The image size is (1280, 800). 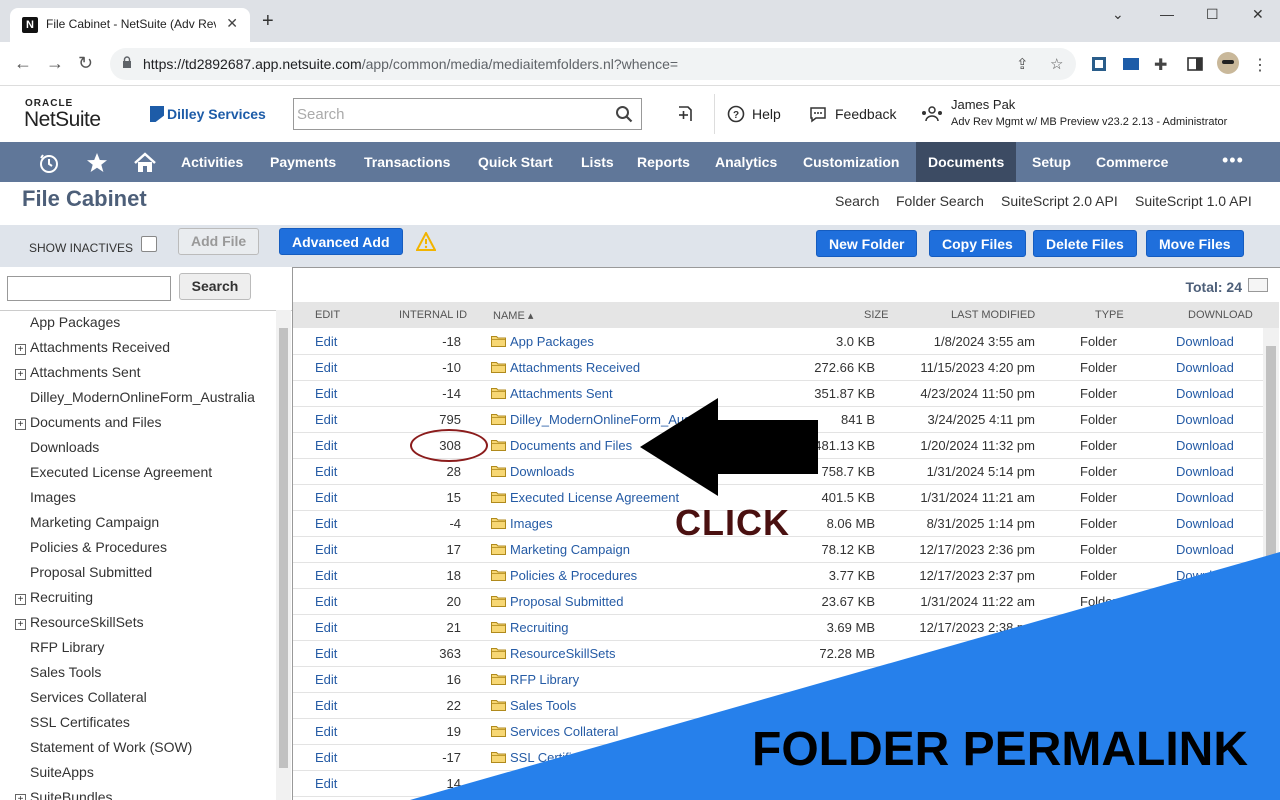 I want to click on new-folder-button: New Folder, so click(x=867, y=243).